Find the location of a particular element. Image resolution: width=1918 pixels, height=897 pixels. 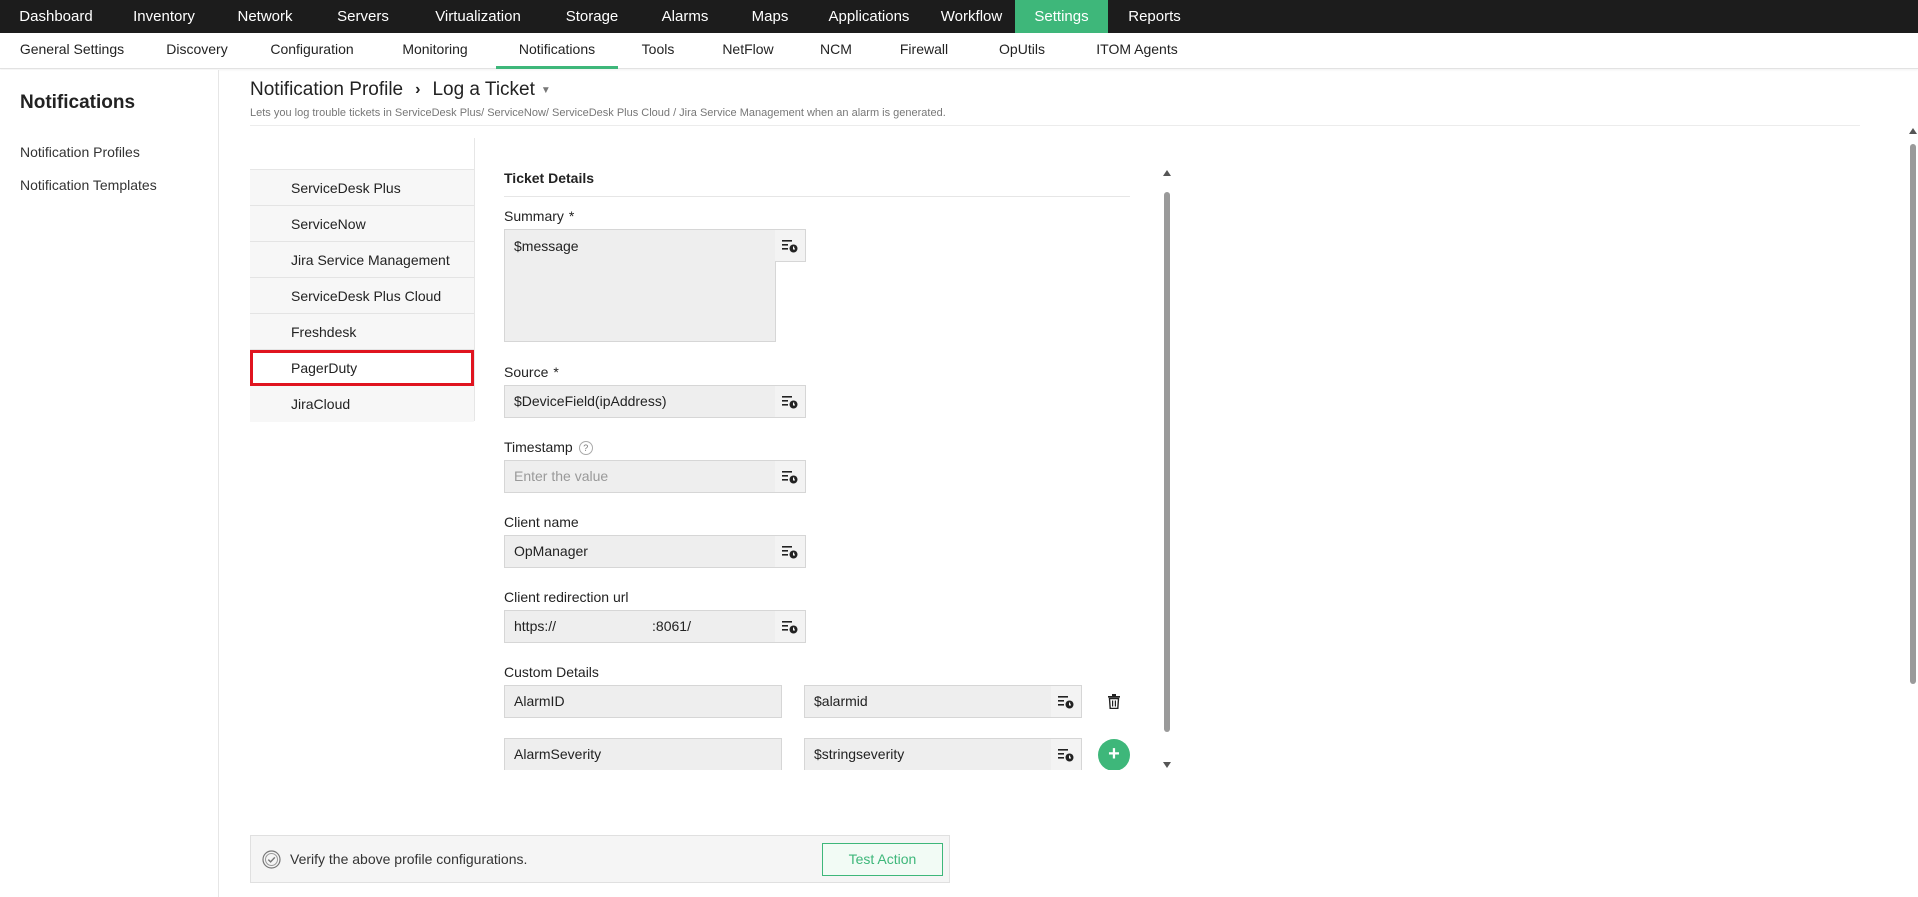

subnav-netflow: NetFlow is located at coordinates (748, 51).